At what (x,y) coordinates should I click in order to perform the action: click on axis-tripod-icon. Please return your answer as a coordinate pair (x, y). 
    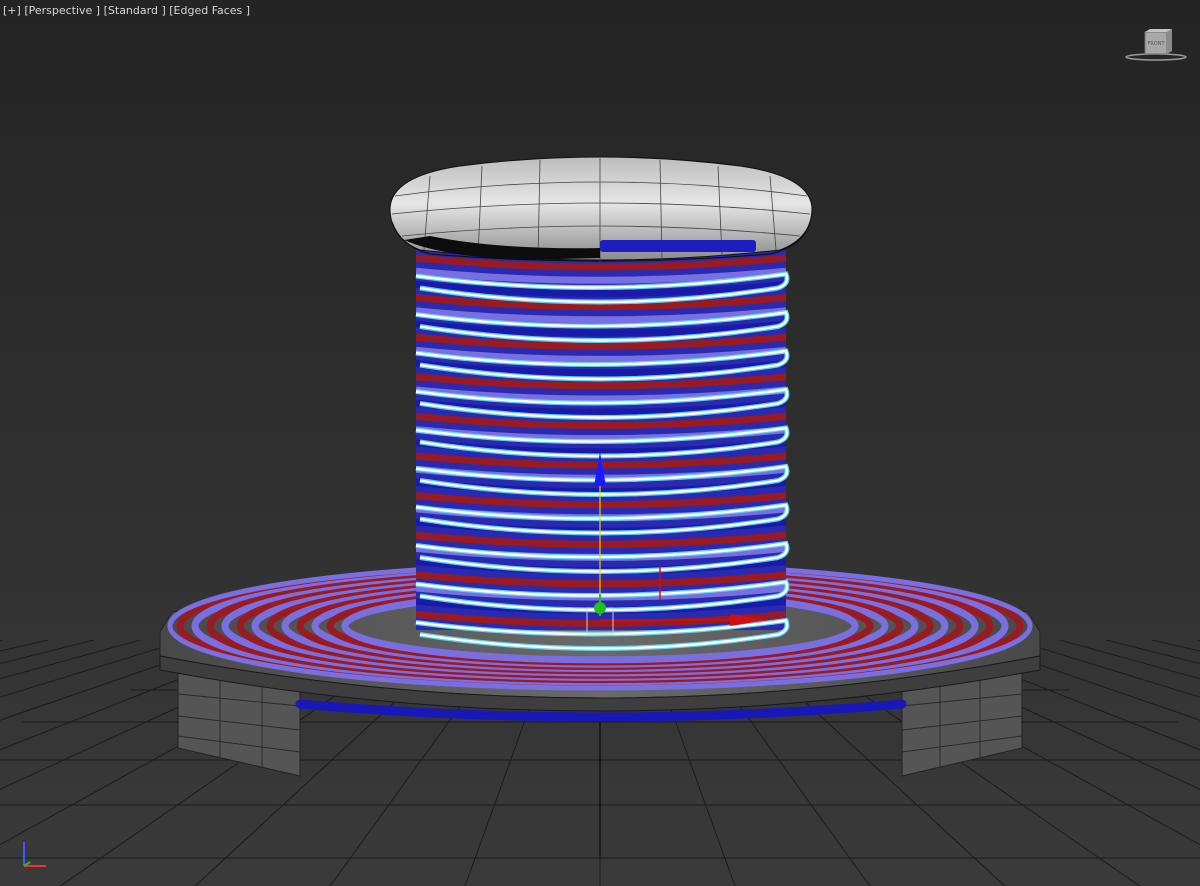
    Looking at the image, I should click on (34, 854).